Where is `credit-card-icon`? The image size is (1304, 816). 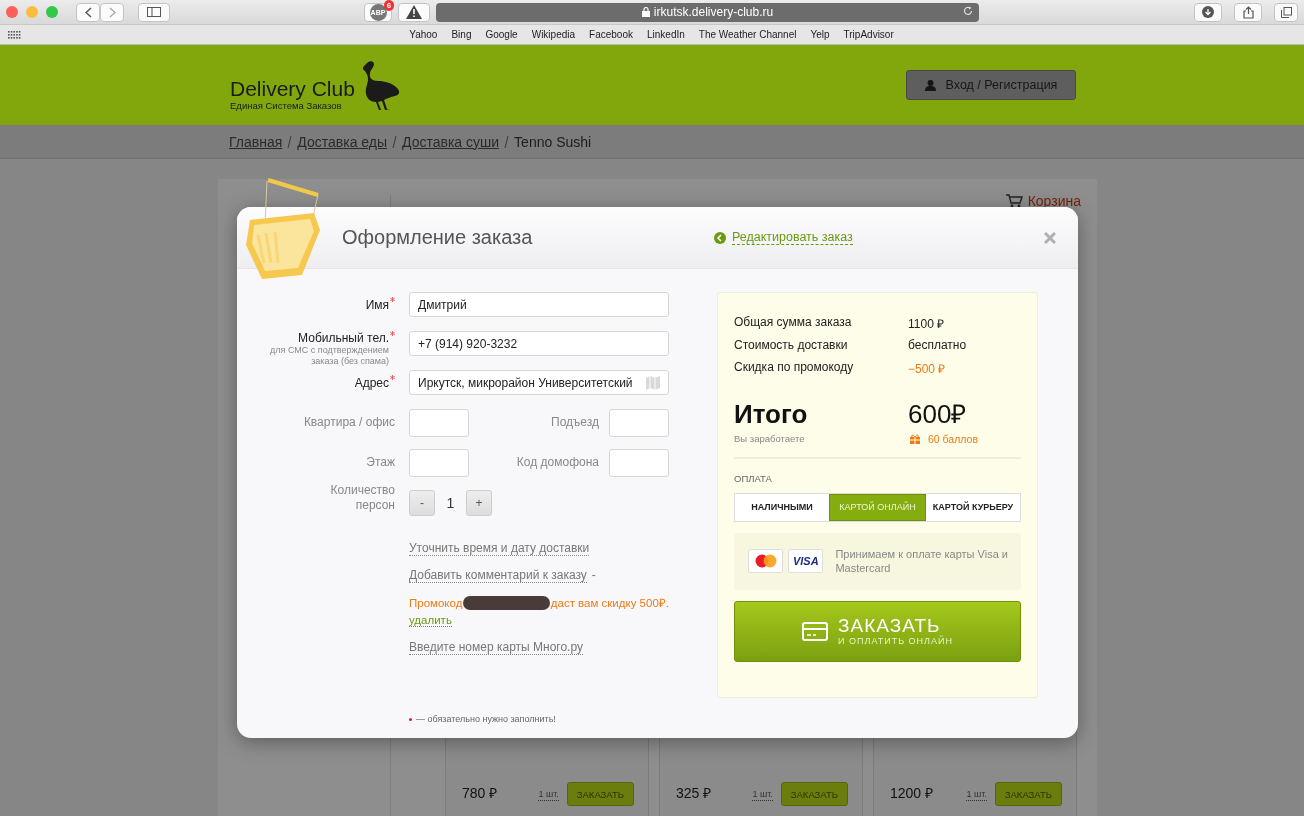
credit-card-icon is located at coordinates (815, 631).